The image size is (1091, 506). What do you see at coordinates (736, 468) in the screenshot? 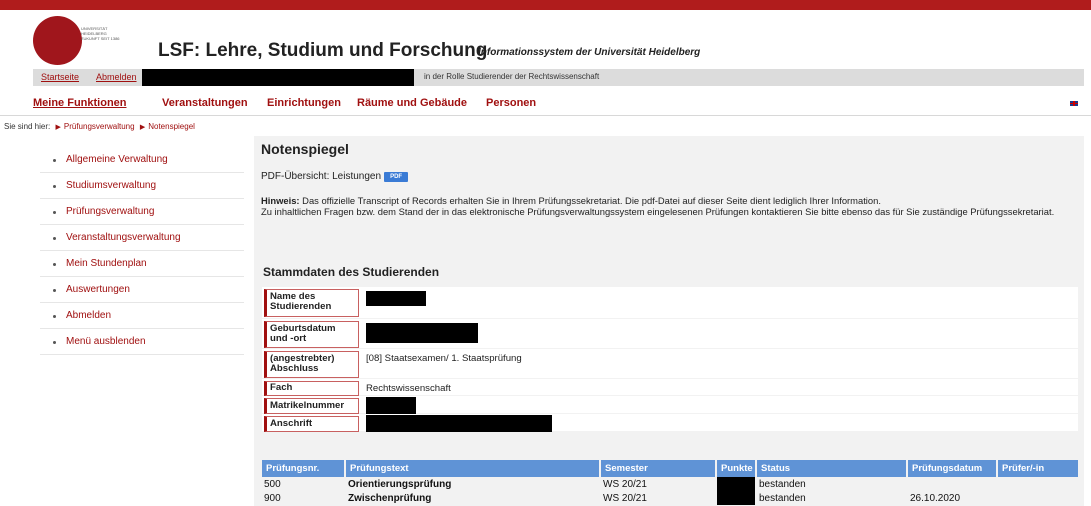
I see `col-punkte: Punkte` at bounding box center [736, 468].